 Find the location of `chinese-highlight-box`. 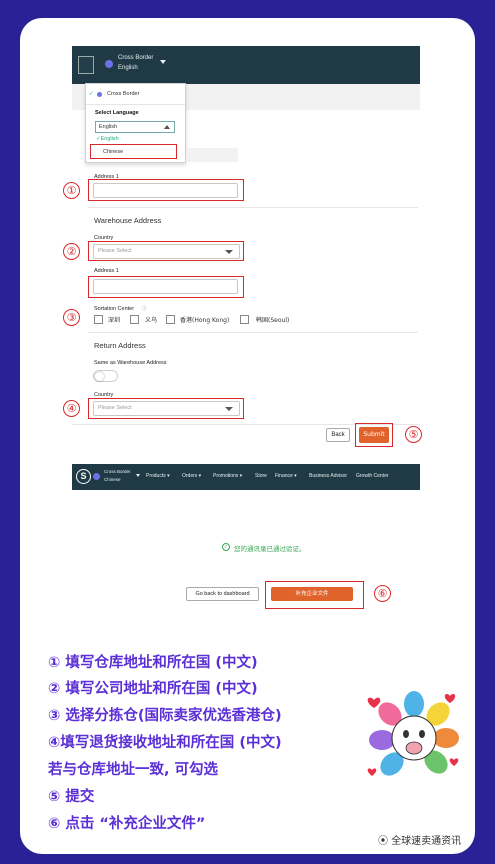

chinese-highlight-box is located at coordinates (133, 151).